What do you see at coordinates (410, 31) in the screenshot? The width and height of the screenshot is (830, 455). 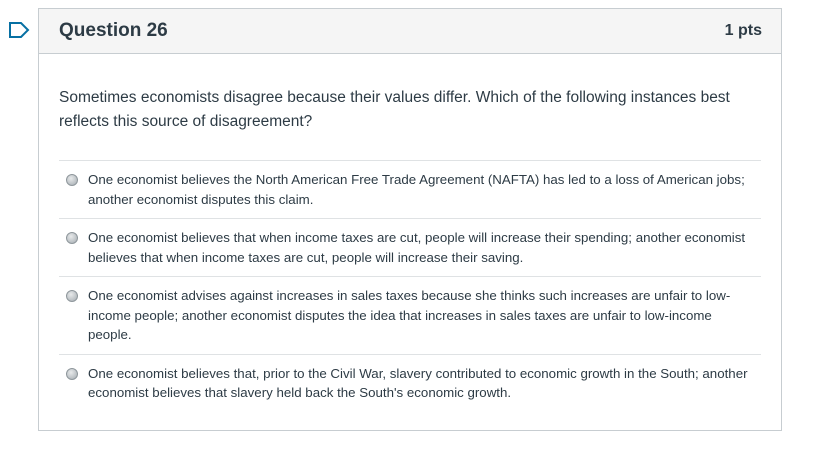 I see `question-header: Question 26 1 pts` at bounding box center [410, 31].